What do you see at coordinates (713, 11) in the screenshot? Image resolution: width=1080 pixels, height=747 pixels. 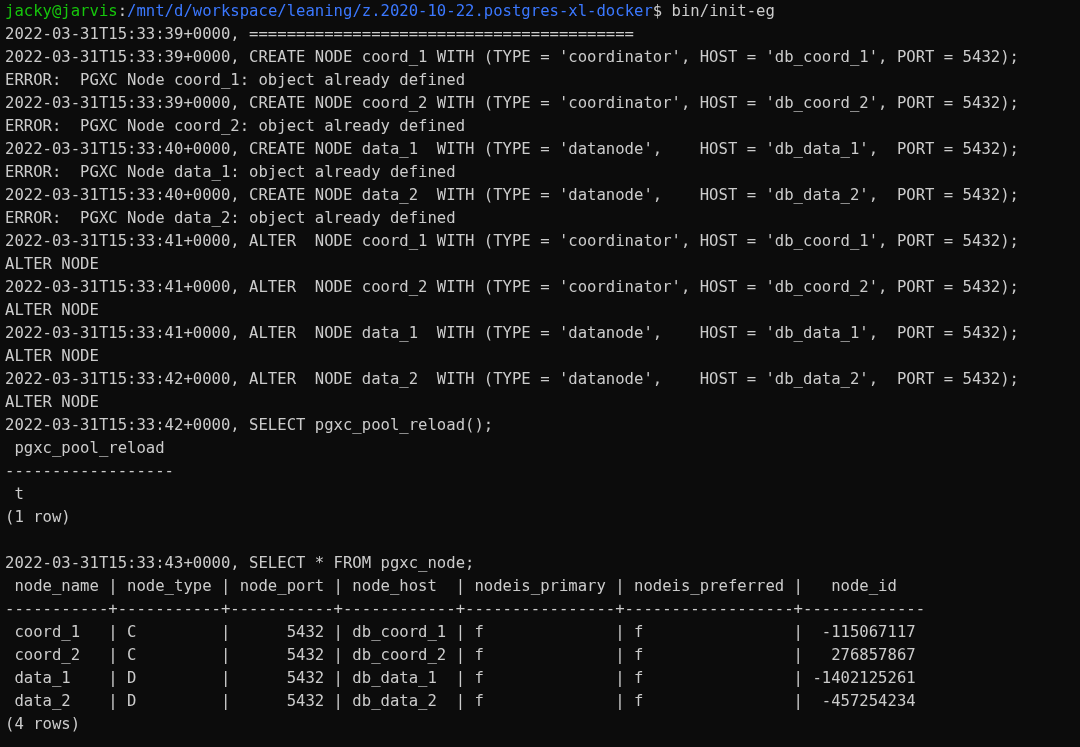 I see `prompt-command: $ bin/init-eg` at bounding box center [713, 11].